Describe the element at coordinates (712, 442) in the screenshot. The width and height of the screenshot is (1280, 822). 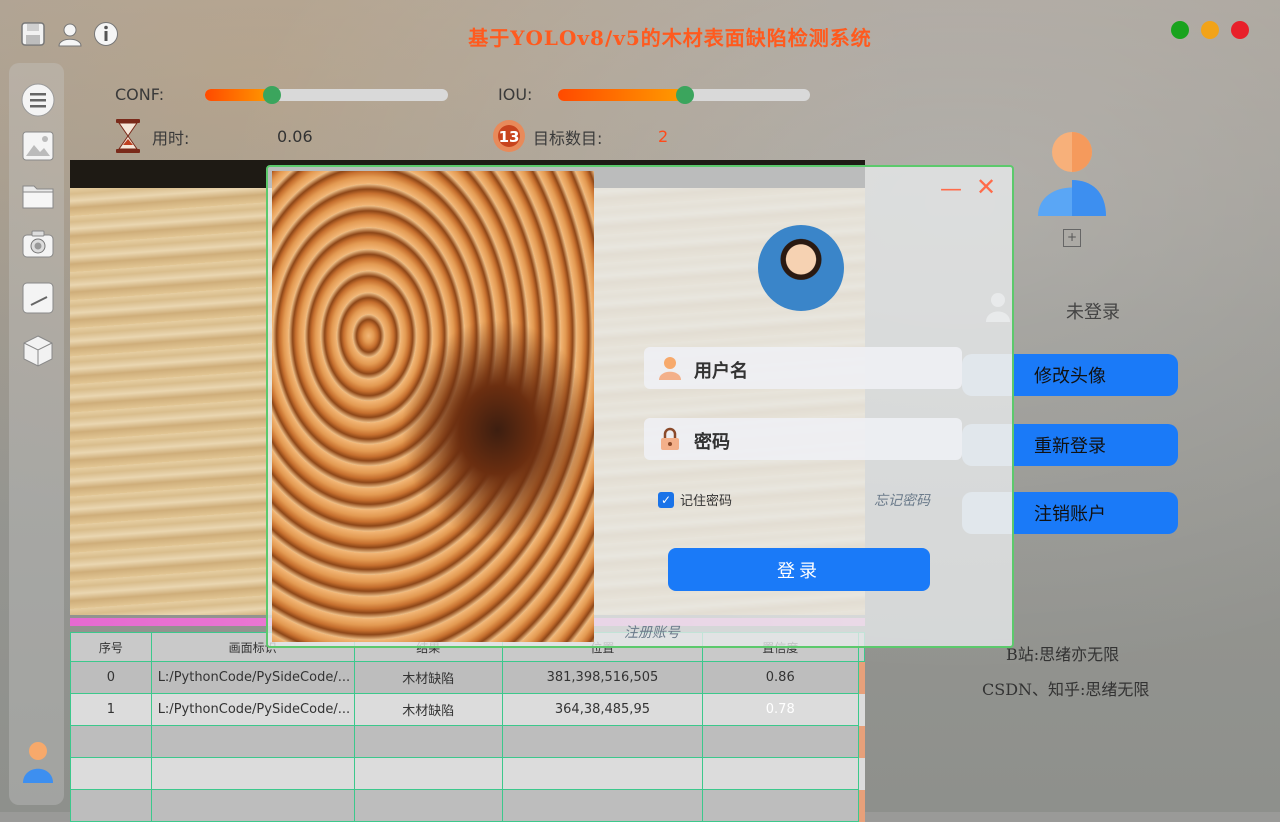
I see `password-placeholder: 密码` at that location.